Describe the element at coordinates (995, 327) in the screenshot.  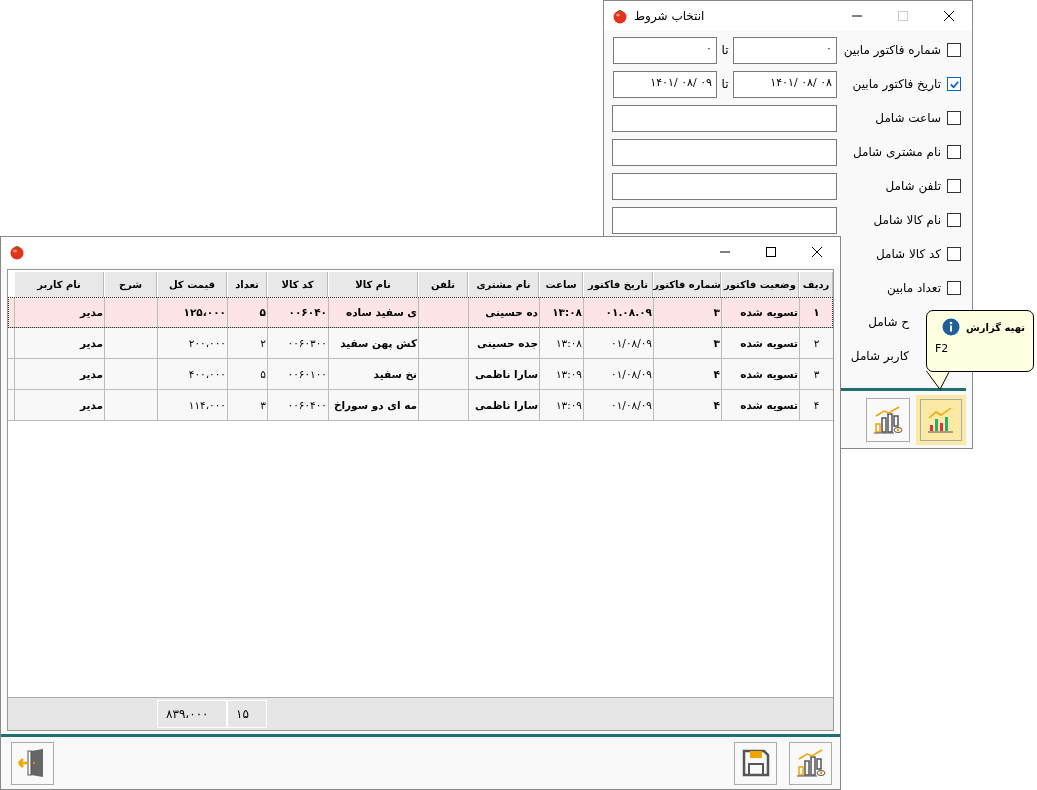
I see `tooltip-title: تهیه گزارش` at that location.